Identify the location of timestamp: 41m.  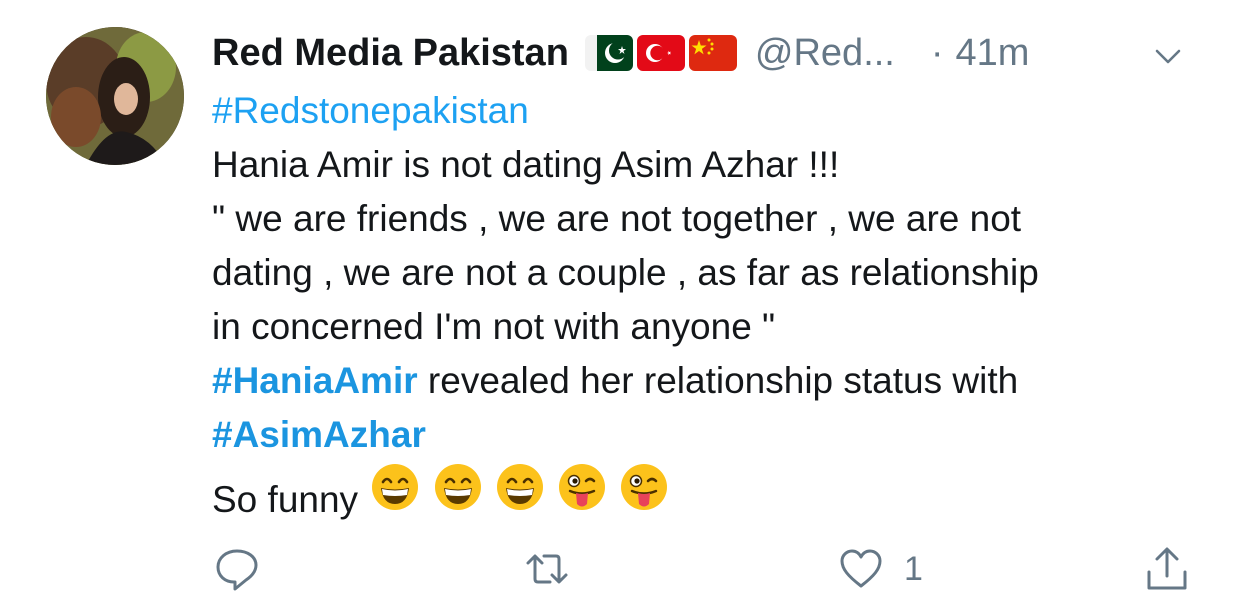
(993, 53).